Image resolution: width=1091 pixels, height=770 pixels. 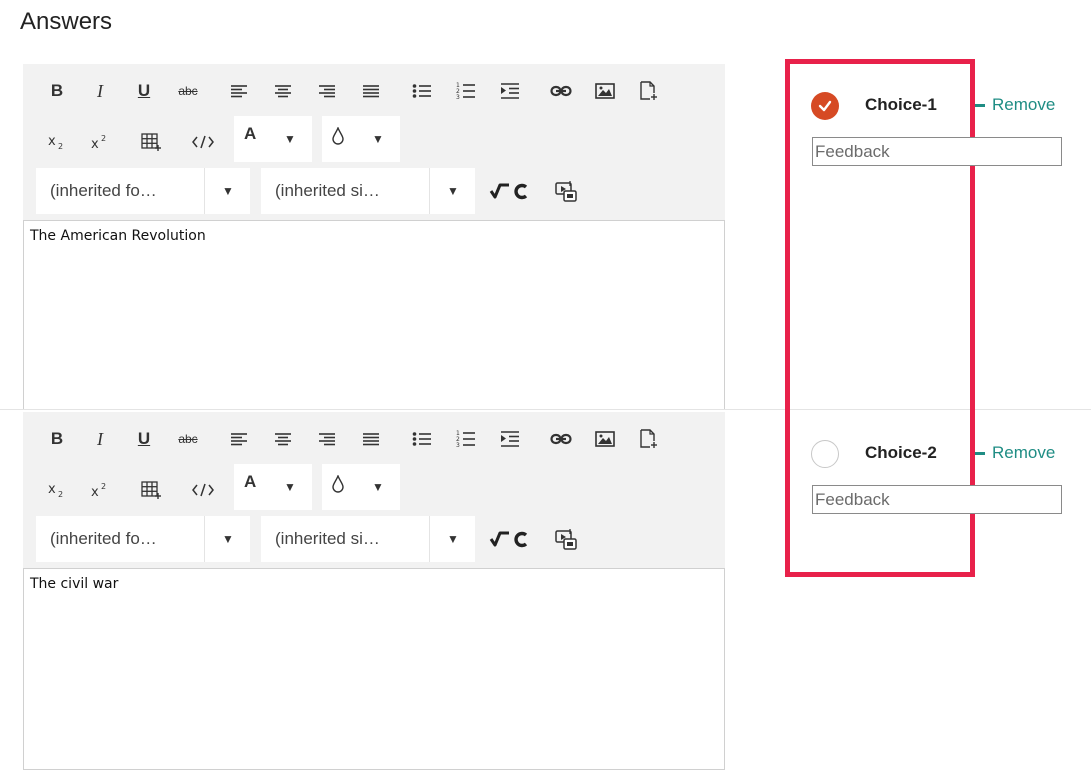 What do you see at coordinates (74, 584) in the screenshot?
I see `answer-text: The civil war` at bounding box center [74, 584].